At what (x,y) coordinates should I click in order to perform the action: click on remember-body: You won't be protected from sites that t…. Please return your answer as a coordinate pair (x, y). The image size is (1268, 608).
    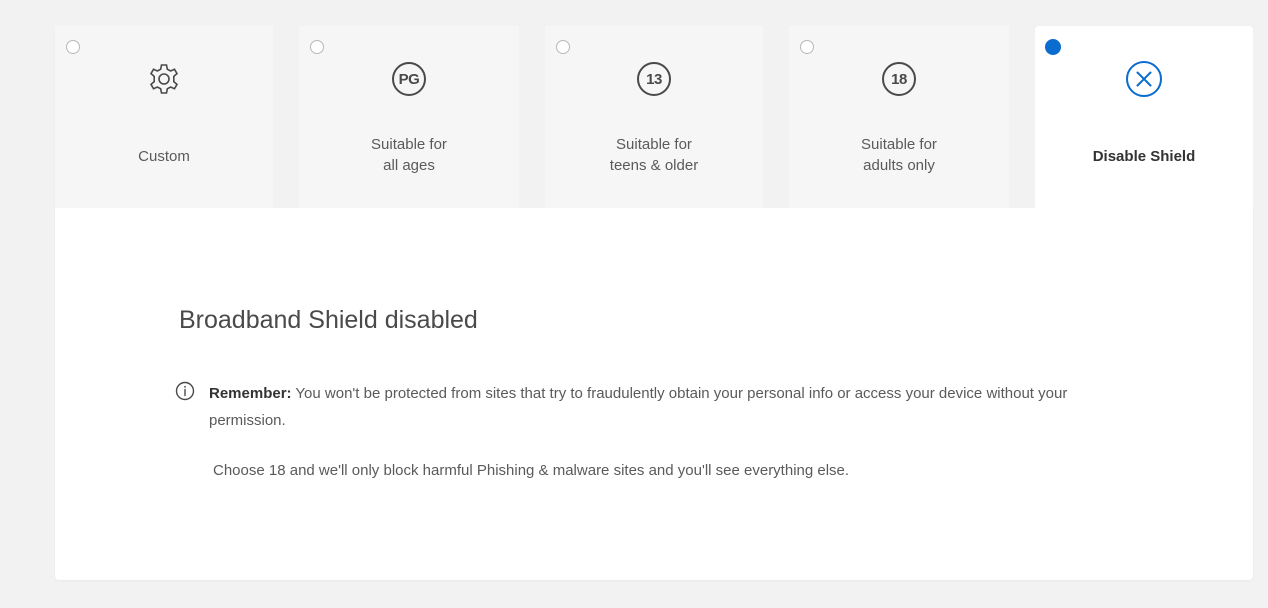
    Looking at the image, I should click on (638, 407).